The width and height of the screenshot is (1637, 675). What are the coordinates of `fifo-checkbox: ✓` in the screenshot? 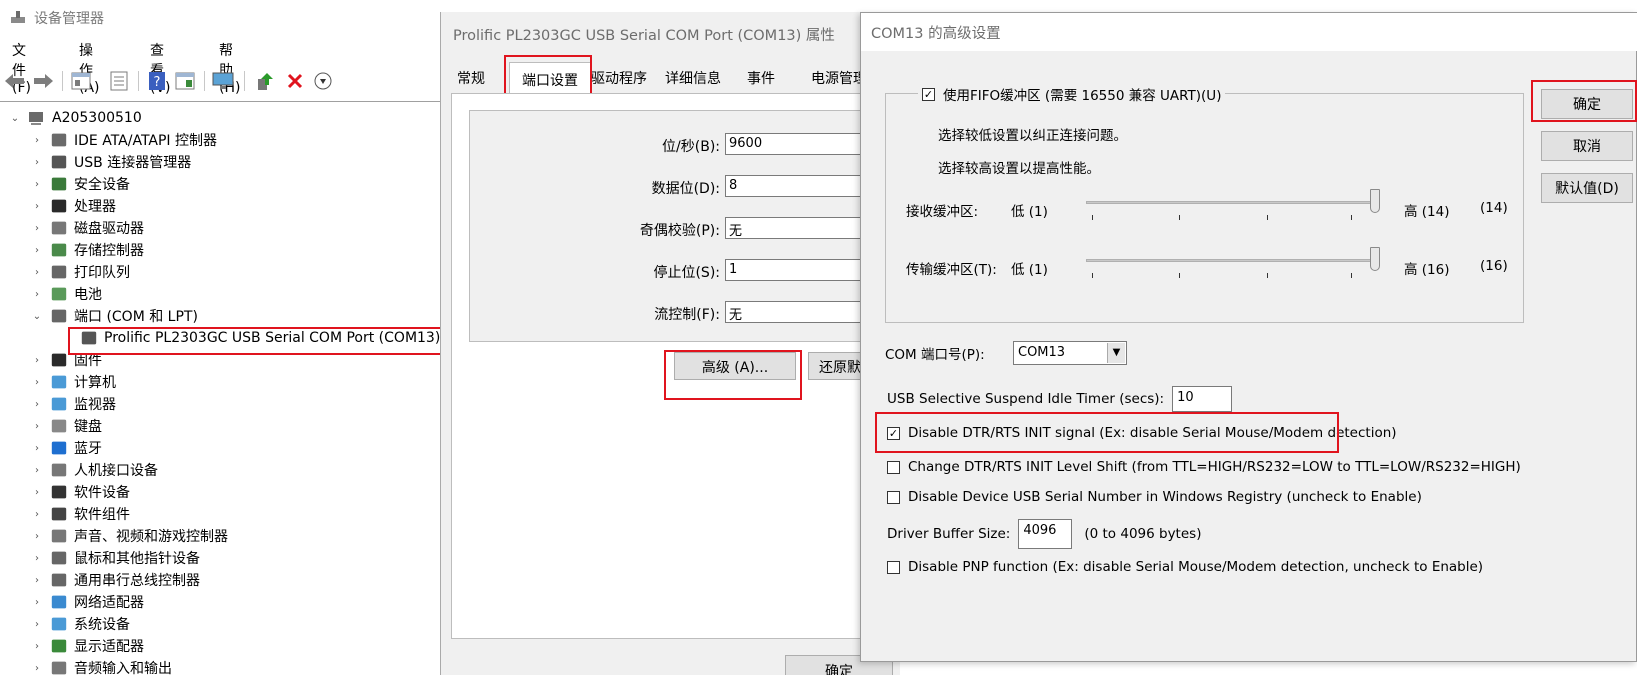 It's located at (928, 94).